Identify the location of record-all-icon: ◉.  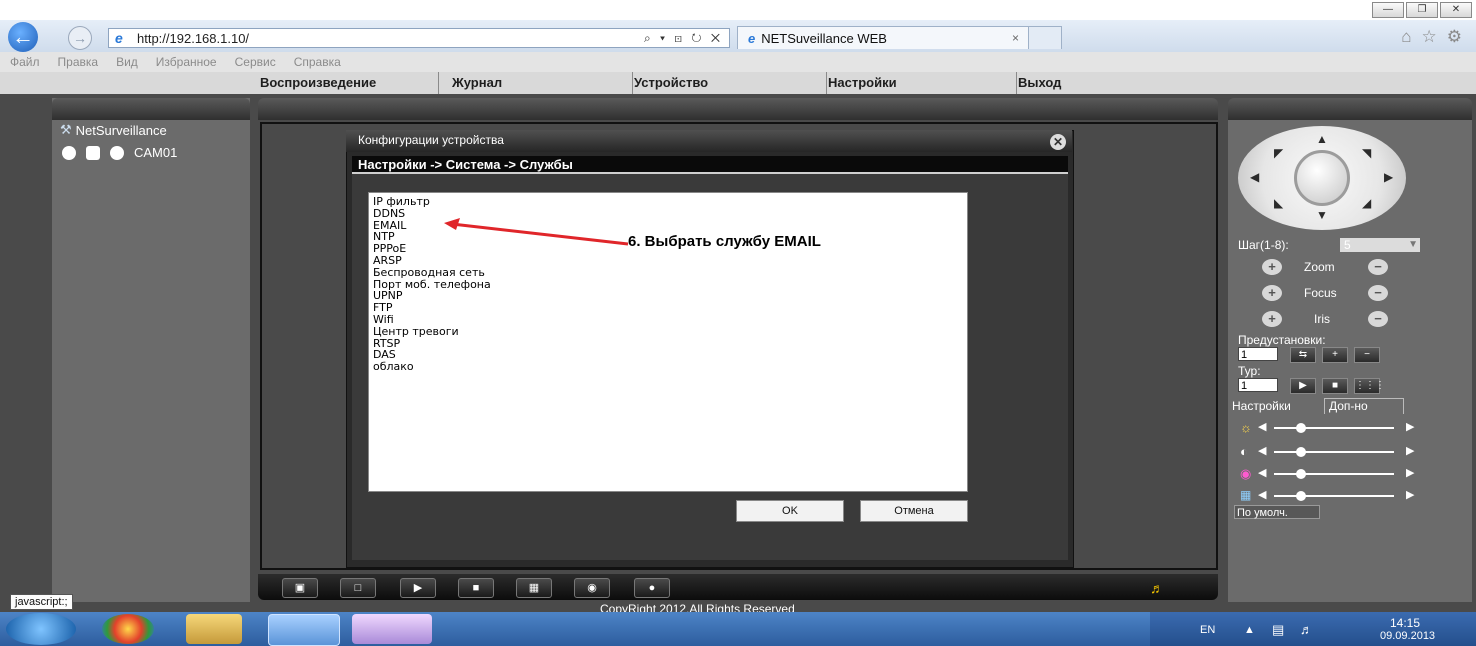
(592, 588).